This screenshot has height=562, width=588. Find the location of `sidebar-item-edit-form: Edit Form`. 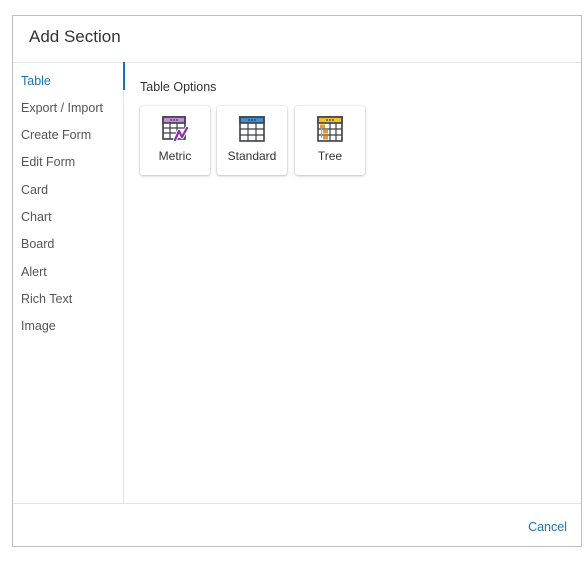

sidebar-item-edit-form: Edit Form is located at coordinates (68, 162).